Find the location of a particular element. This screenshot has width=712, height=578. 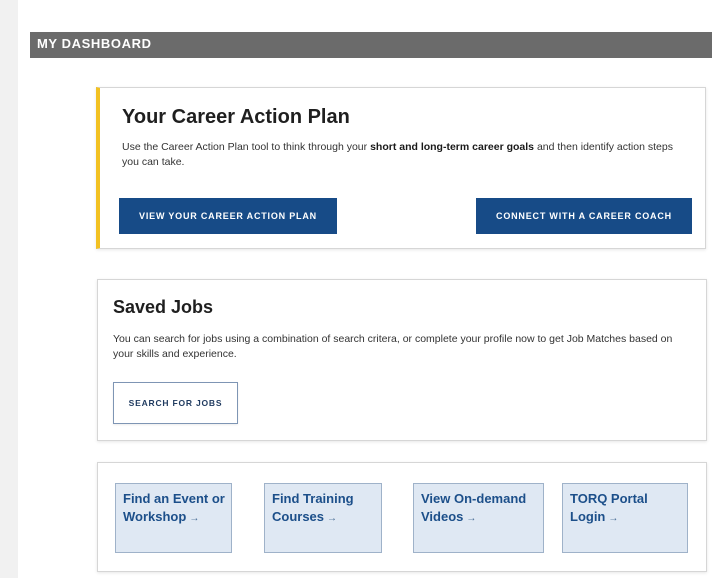

find-event-workshop-label: Find an Event or Workshop is located at coordinates (174, 507).